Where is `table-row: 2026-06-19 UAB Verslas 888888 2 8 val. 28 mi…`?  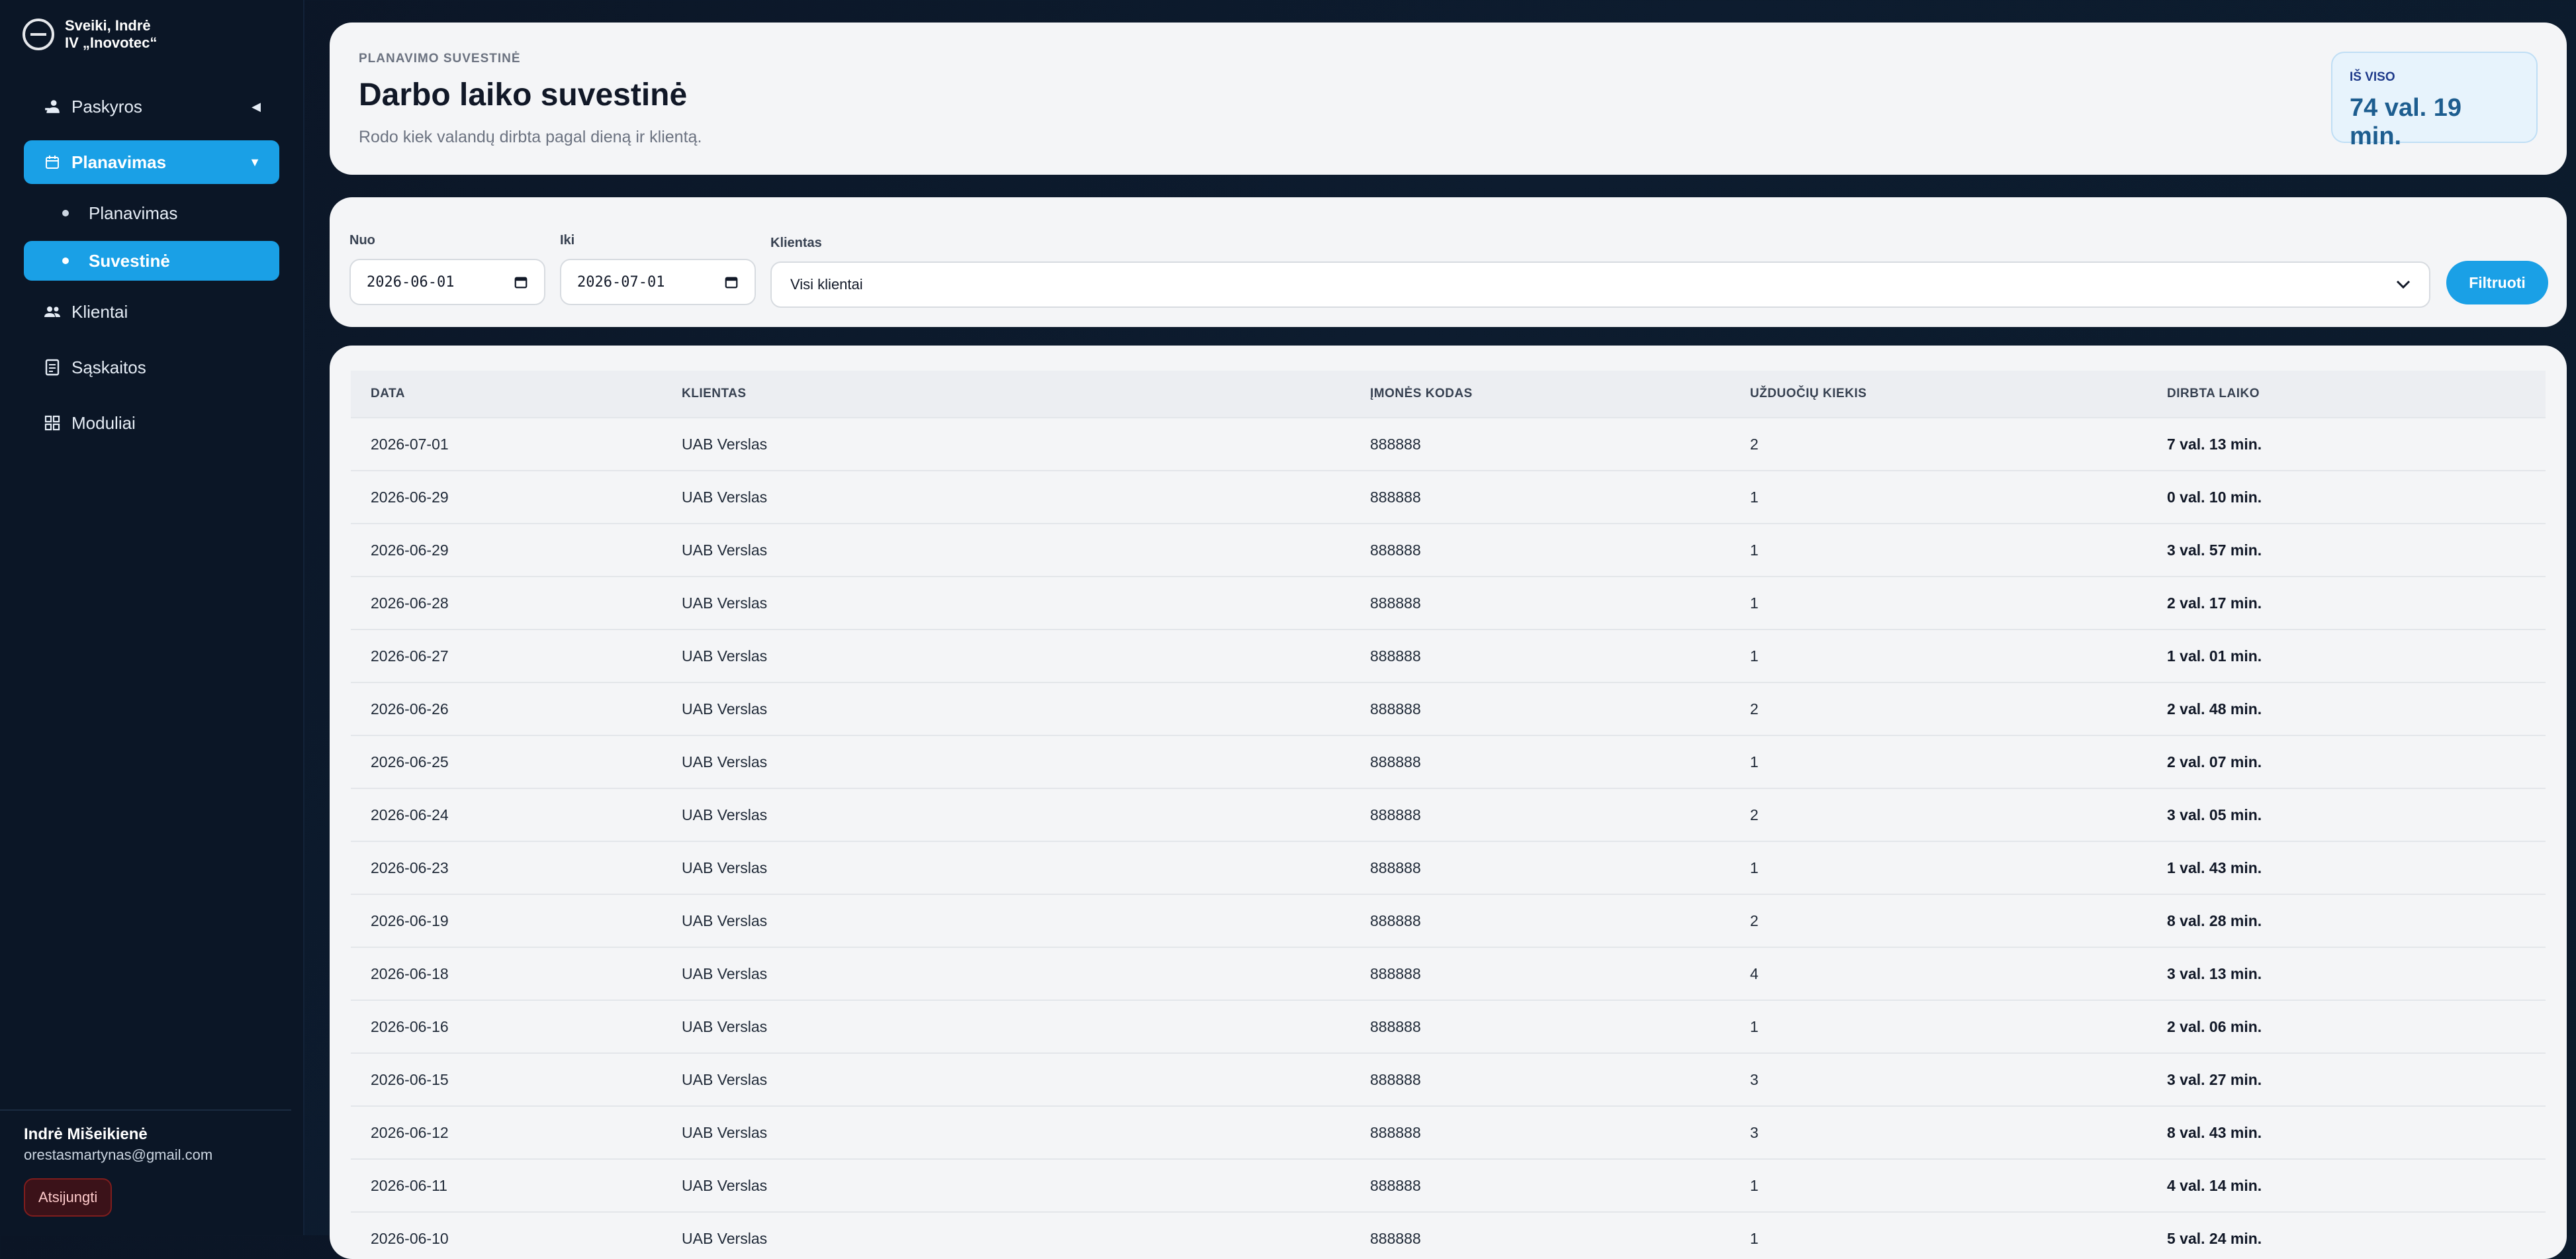 table-row: 2026-06-19 UAB Verslas 888888 2 8 val. 28 mi… is located at coordinates (1448, 920).